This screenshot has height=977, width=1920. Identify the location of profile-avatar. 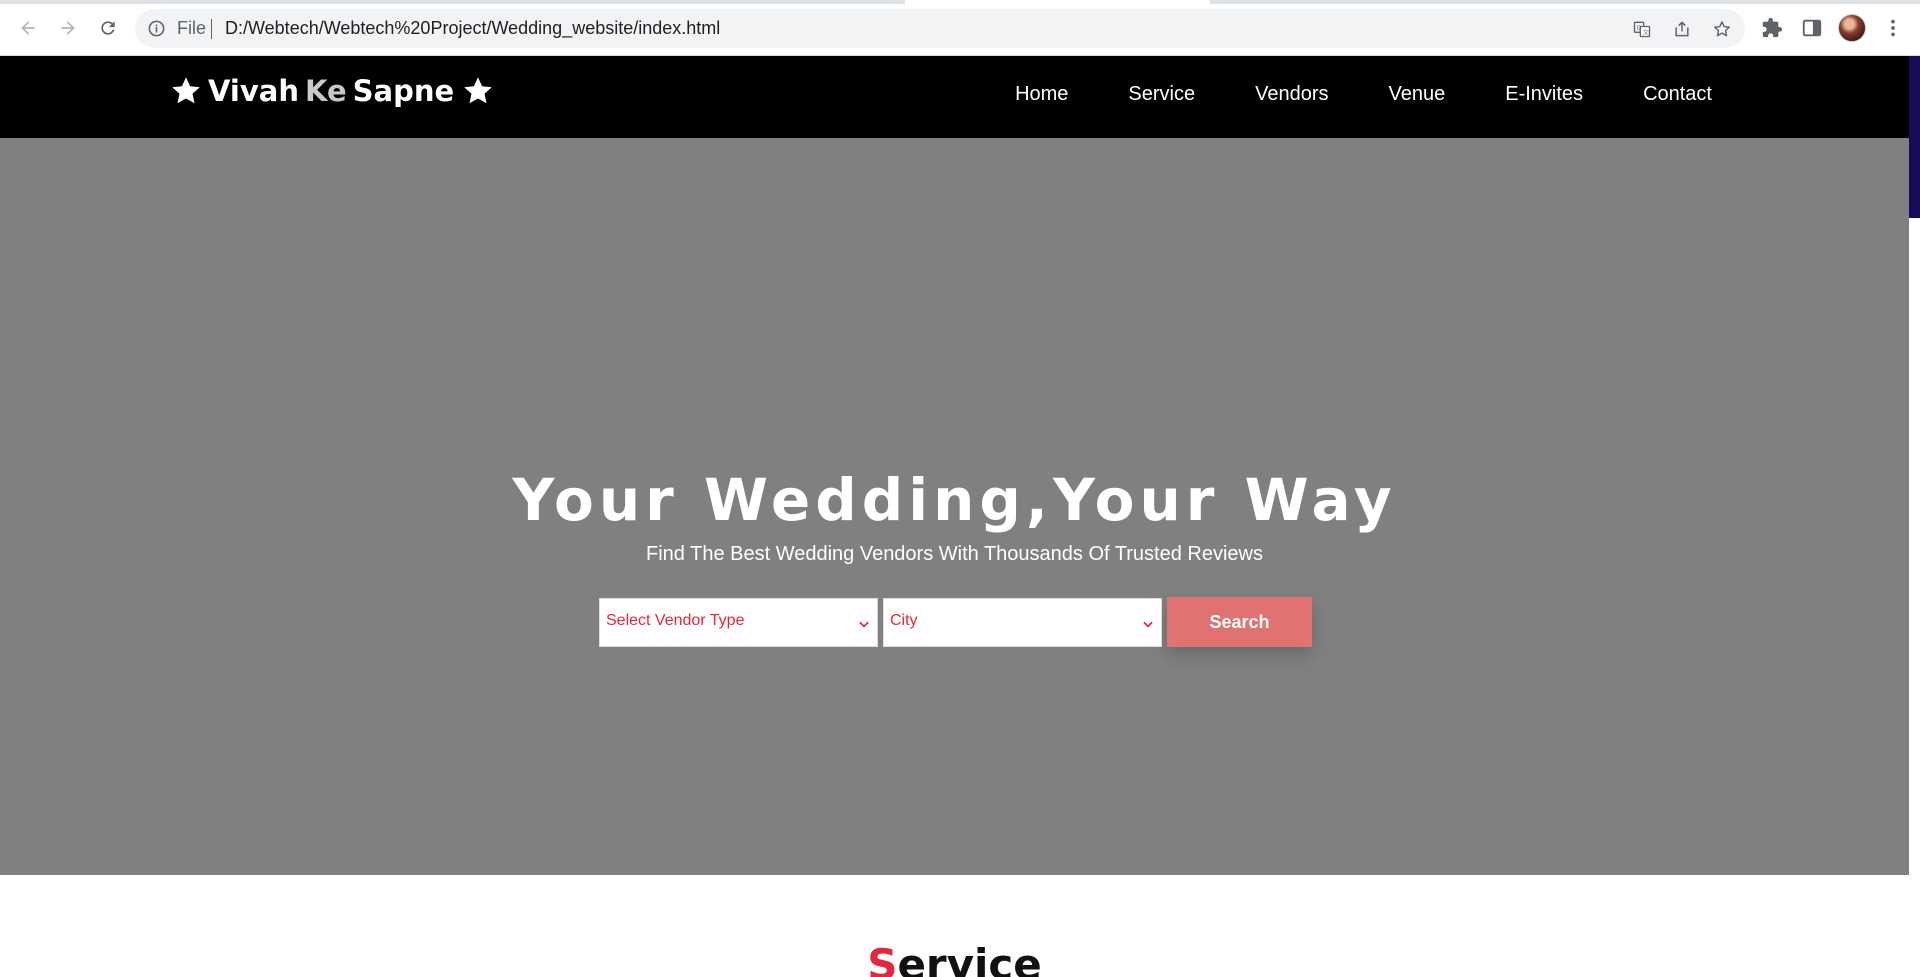
(1852, 28).